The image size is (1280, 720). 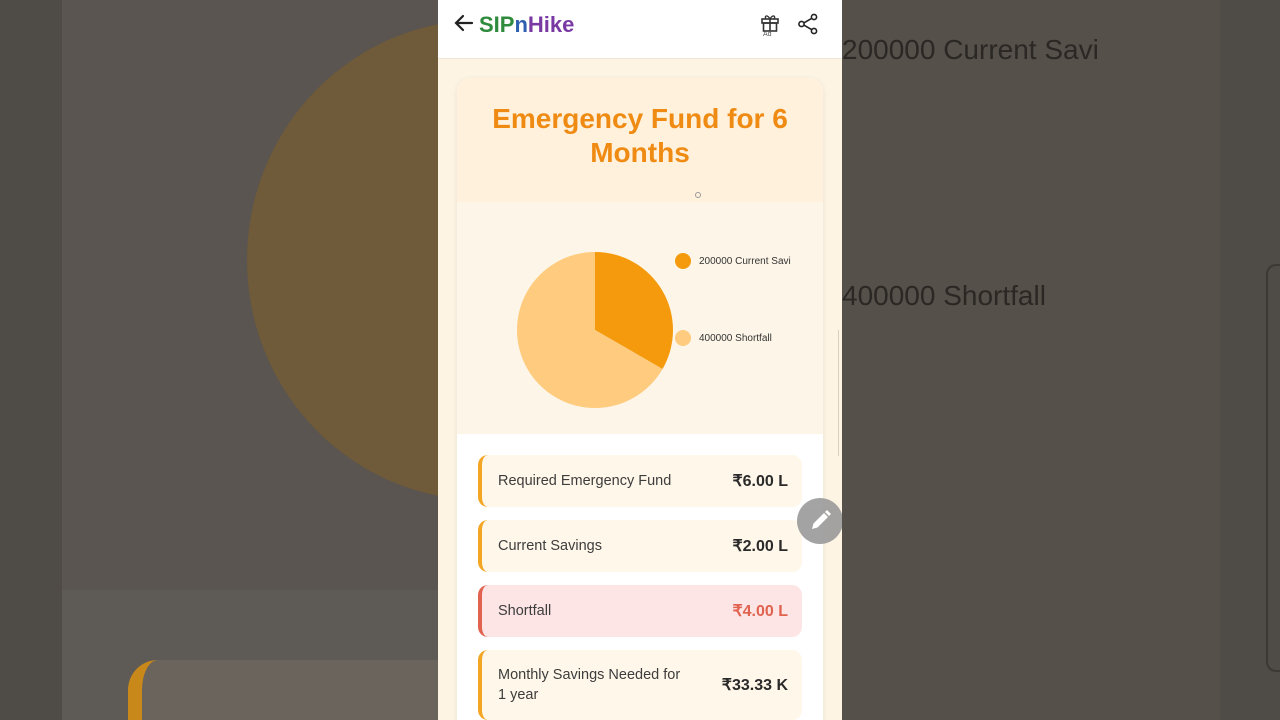 I want to click on card-header: Emergency Fund for 6 Months, so click(x=640, y=140).